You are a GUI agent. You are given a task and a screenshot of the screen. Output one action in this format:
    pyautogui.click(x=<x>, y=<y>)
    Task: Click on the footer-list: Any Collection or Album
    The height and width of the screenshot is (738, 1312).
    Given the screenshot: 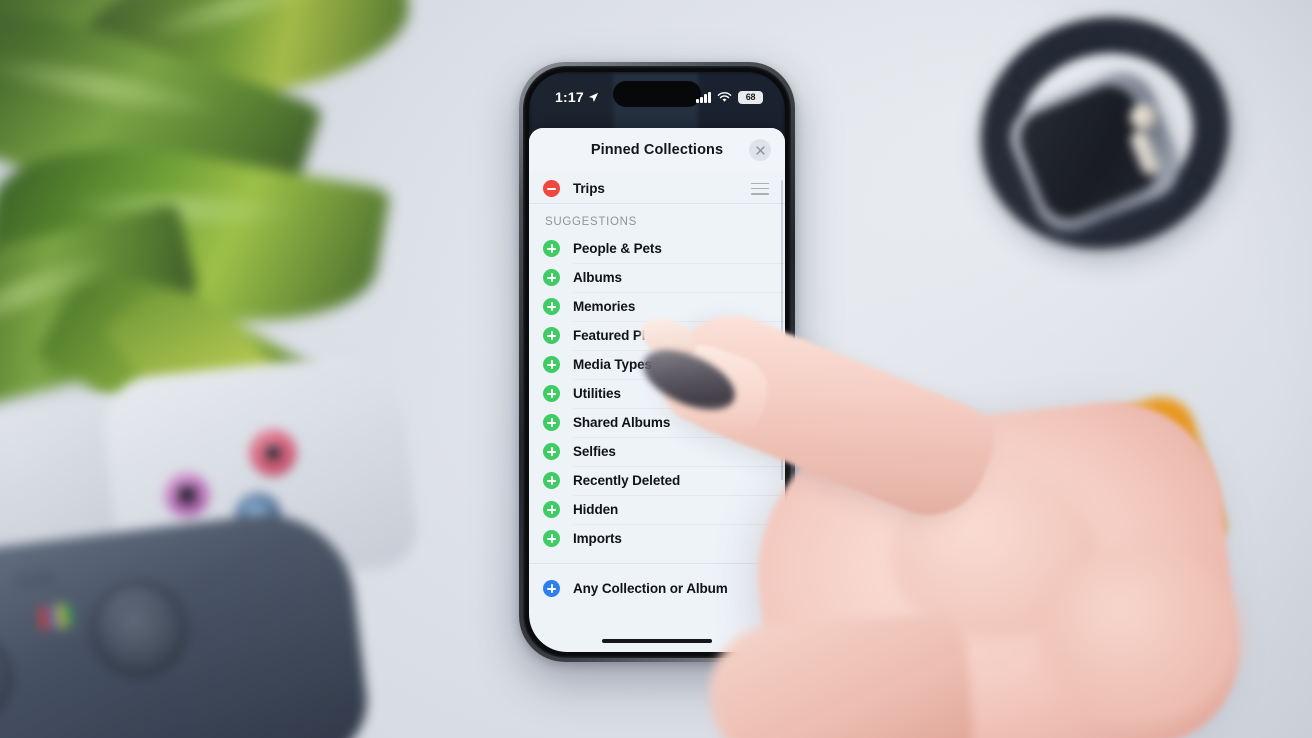 What is the action you would take?
    pyautogui.click(x=657, y=588)
    